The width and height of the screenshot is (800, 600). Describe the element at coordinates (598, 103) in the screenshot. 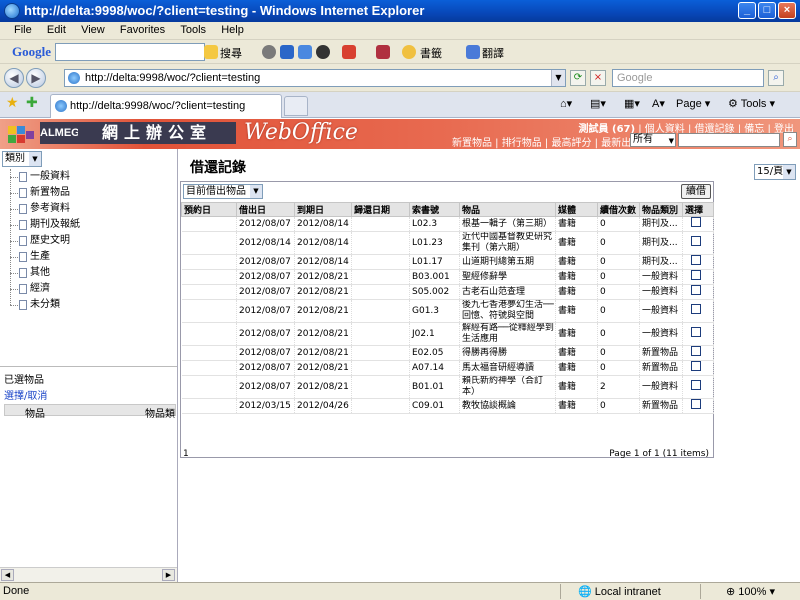

I see `print-icon: ▤▾` at that location.